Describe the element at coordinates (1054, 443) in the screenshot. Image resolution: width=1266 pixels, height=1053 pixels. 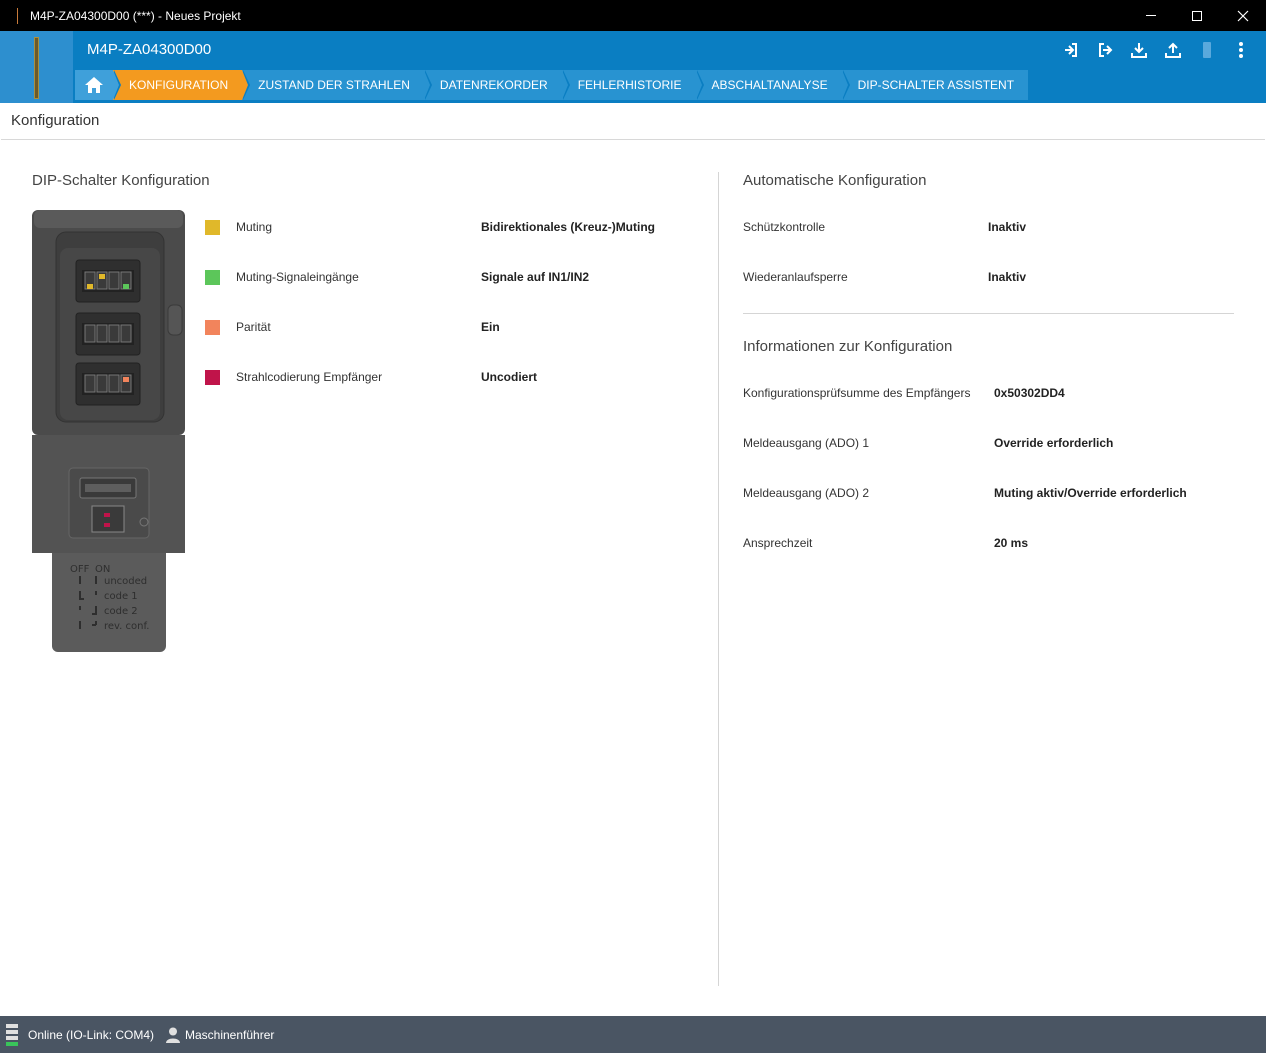
I see `info-row-value: Override erforderlich` at that location.